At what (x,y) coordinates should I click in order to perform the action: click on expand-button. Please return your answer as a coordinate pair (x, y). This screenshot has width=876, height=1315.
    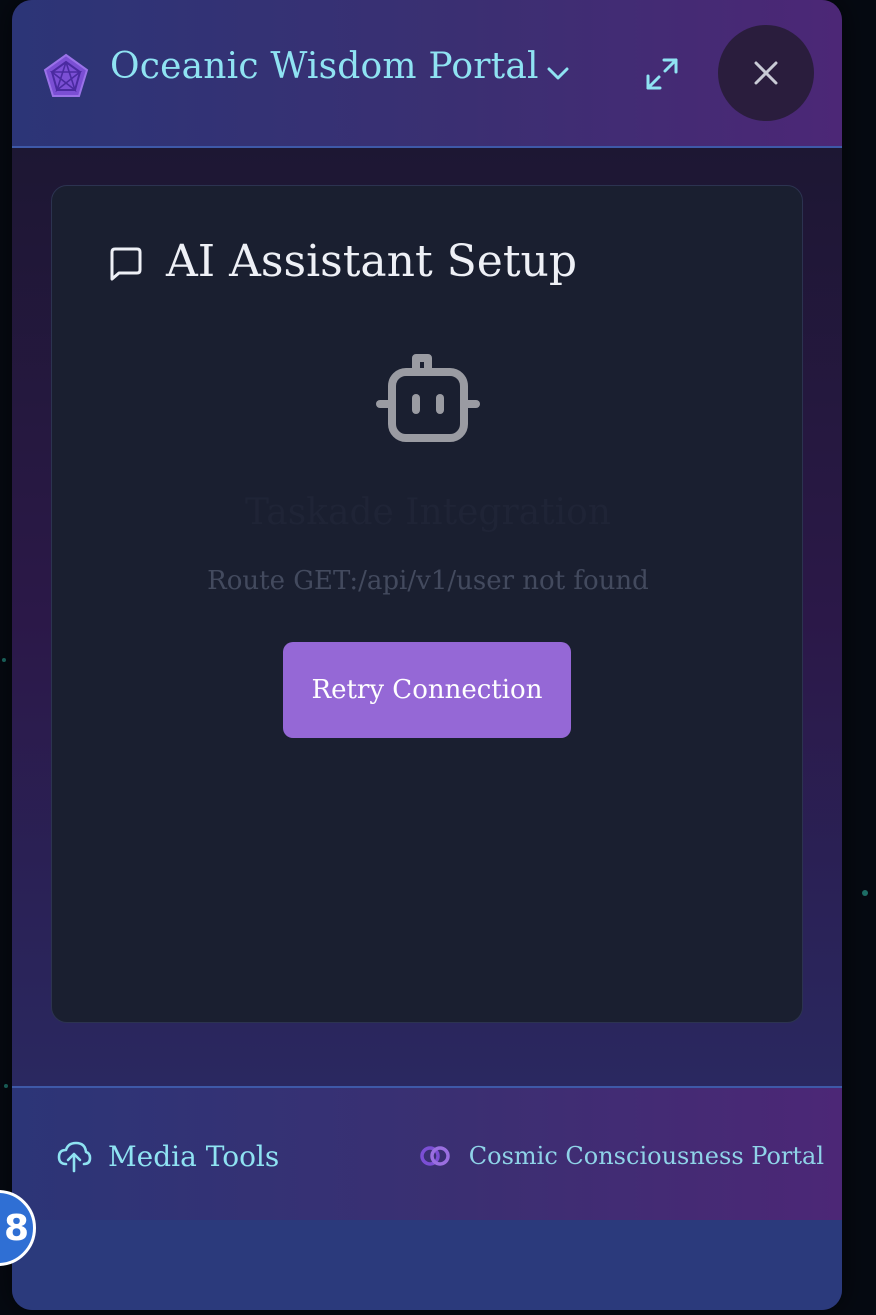
    Looking at the image, I should click on (662, 74).